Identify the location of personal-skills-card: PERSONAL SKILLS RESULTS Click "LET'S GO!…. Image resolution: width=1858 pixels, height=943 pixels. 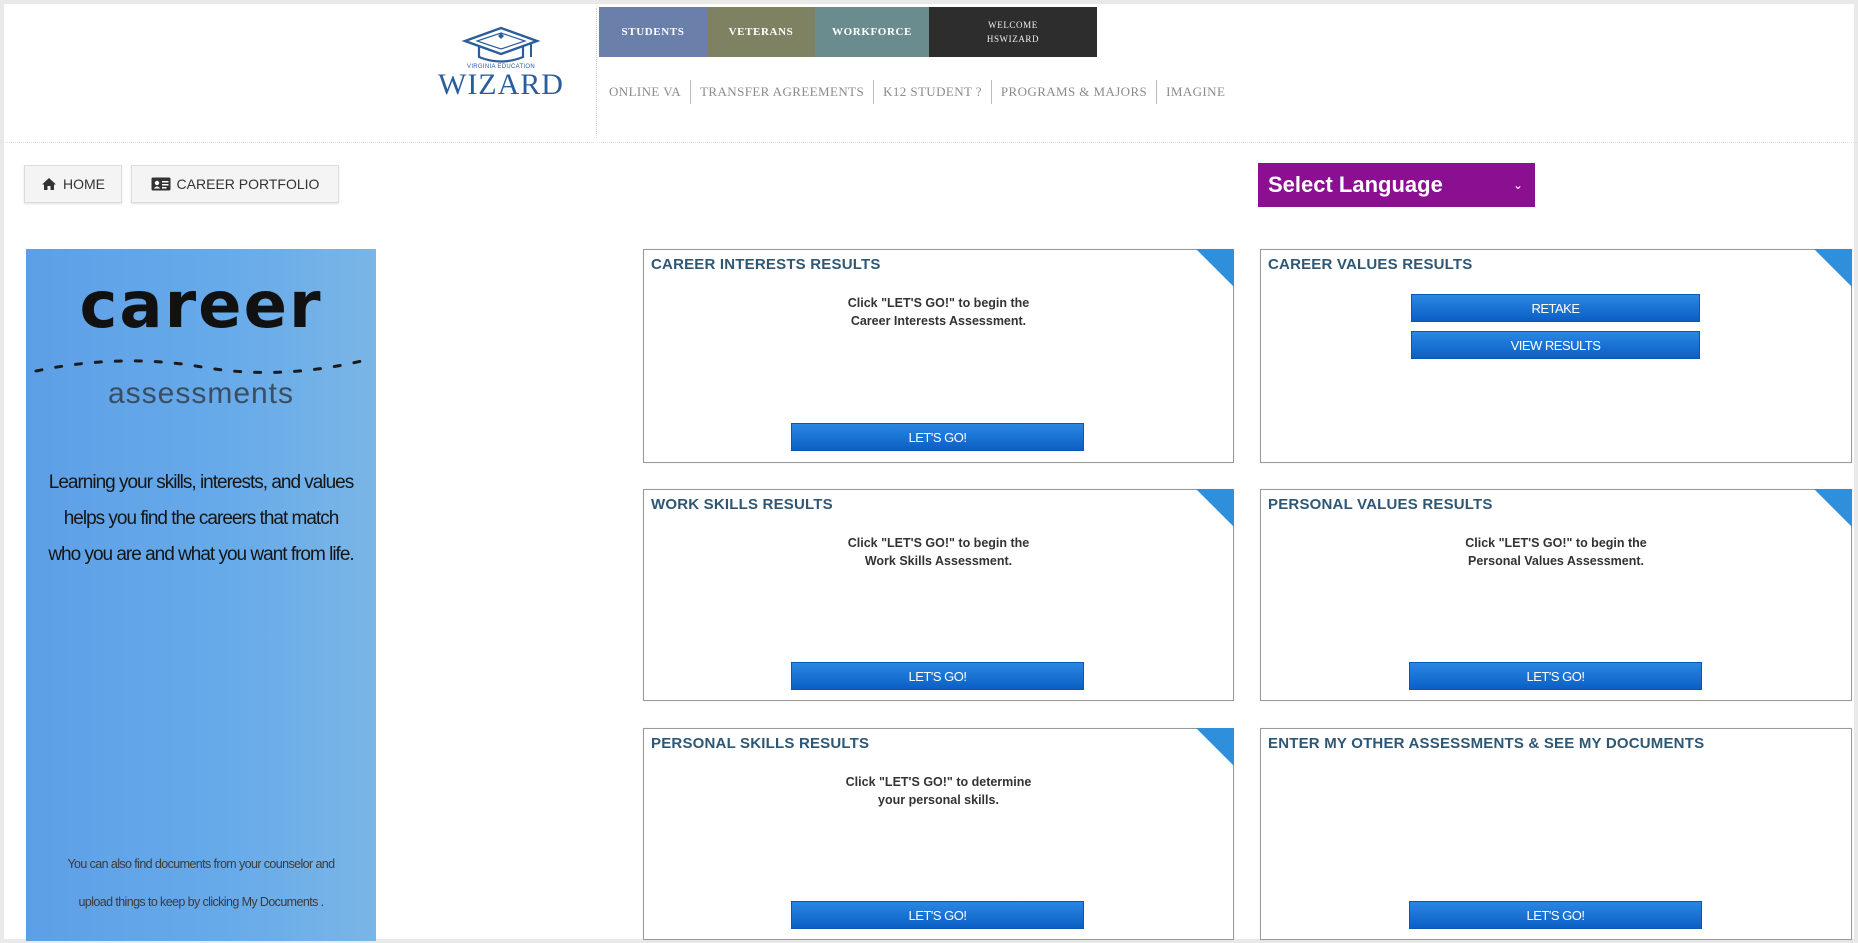
(938, 834).